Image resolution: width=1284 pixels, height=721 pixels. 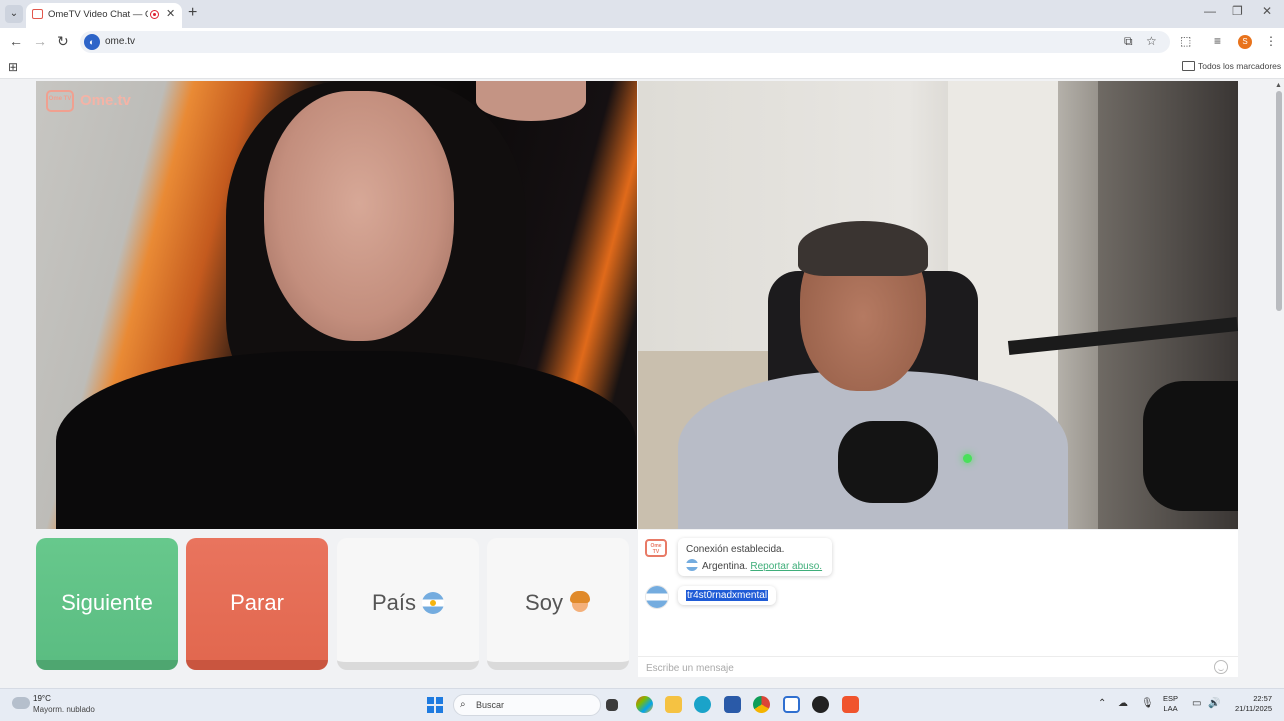 I want to click on video-face, so click(x=359, y=216).